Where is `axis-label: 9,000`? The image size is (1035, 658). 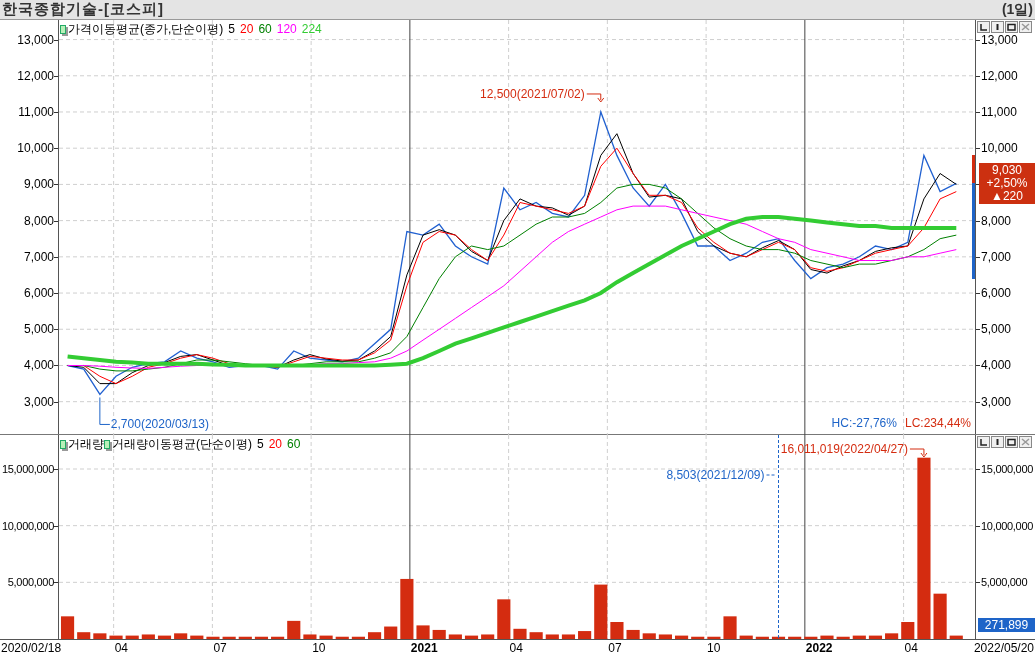
axis-label: 9,000 is located at coordinates (38, 184).